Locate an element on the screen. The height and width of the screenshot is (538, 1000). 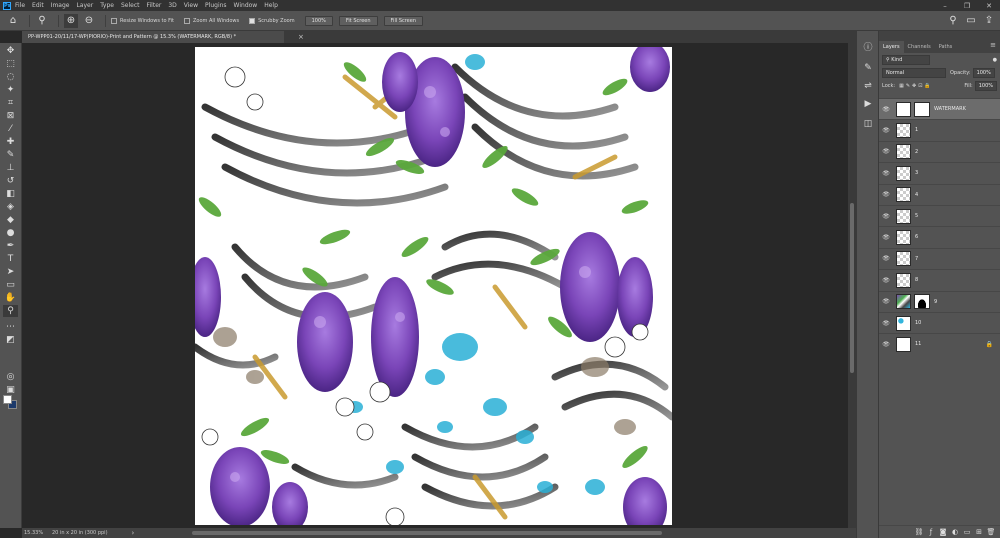
add-mask-icon: ◙ is located at coordinates (943, 532).